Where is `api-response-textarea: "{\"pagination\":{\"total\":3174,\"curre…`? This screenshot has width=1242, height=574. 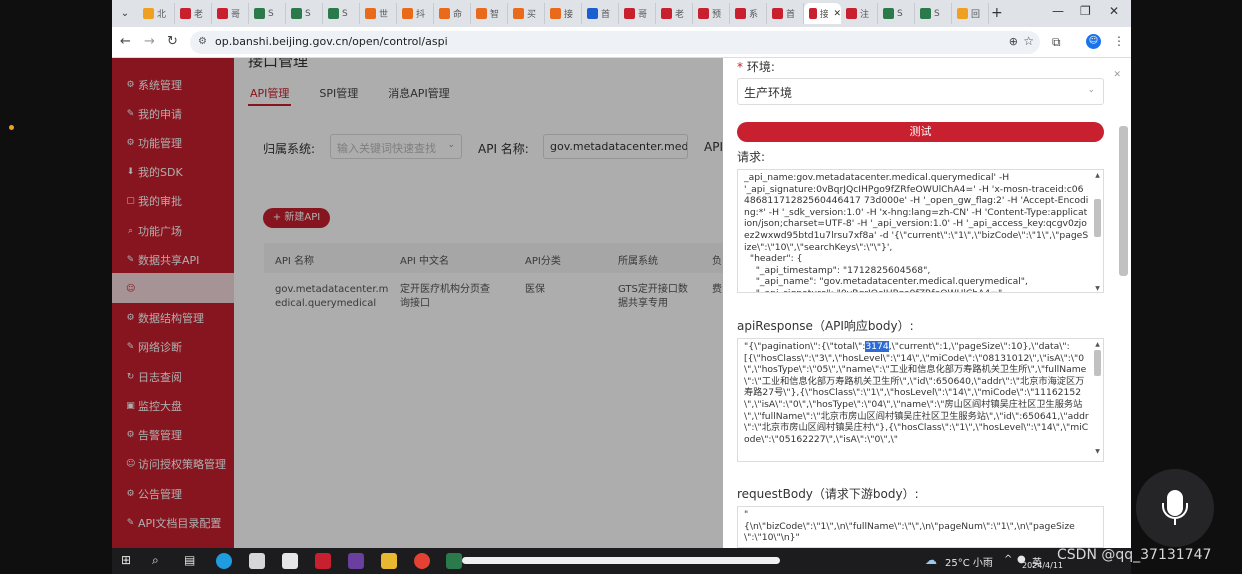 api-response-textarea: "{\"pagination\":{\"total\":3174,\"curre… is located at coordinates (920, 400).